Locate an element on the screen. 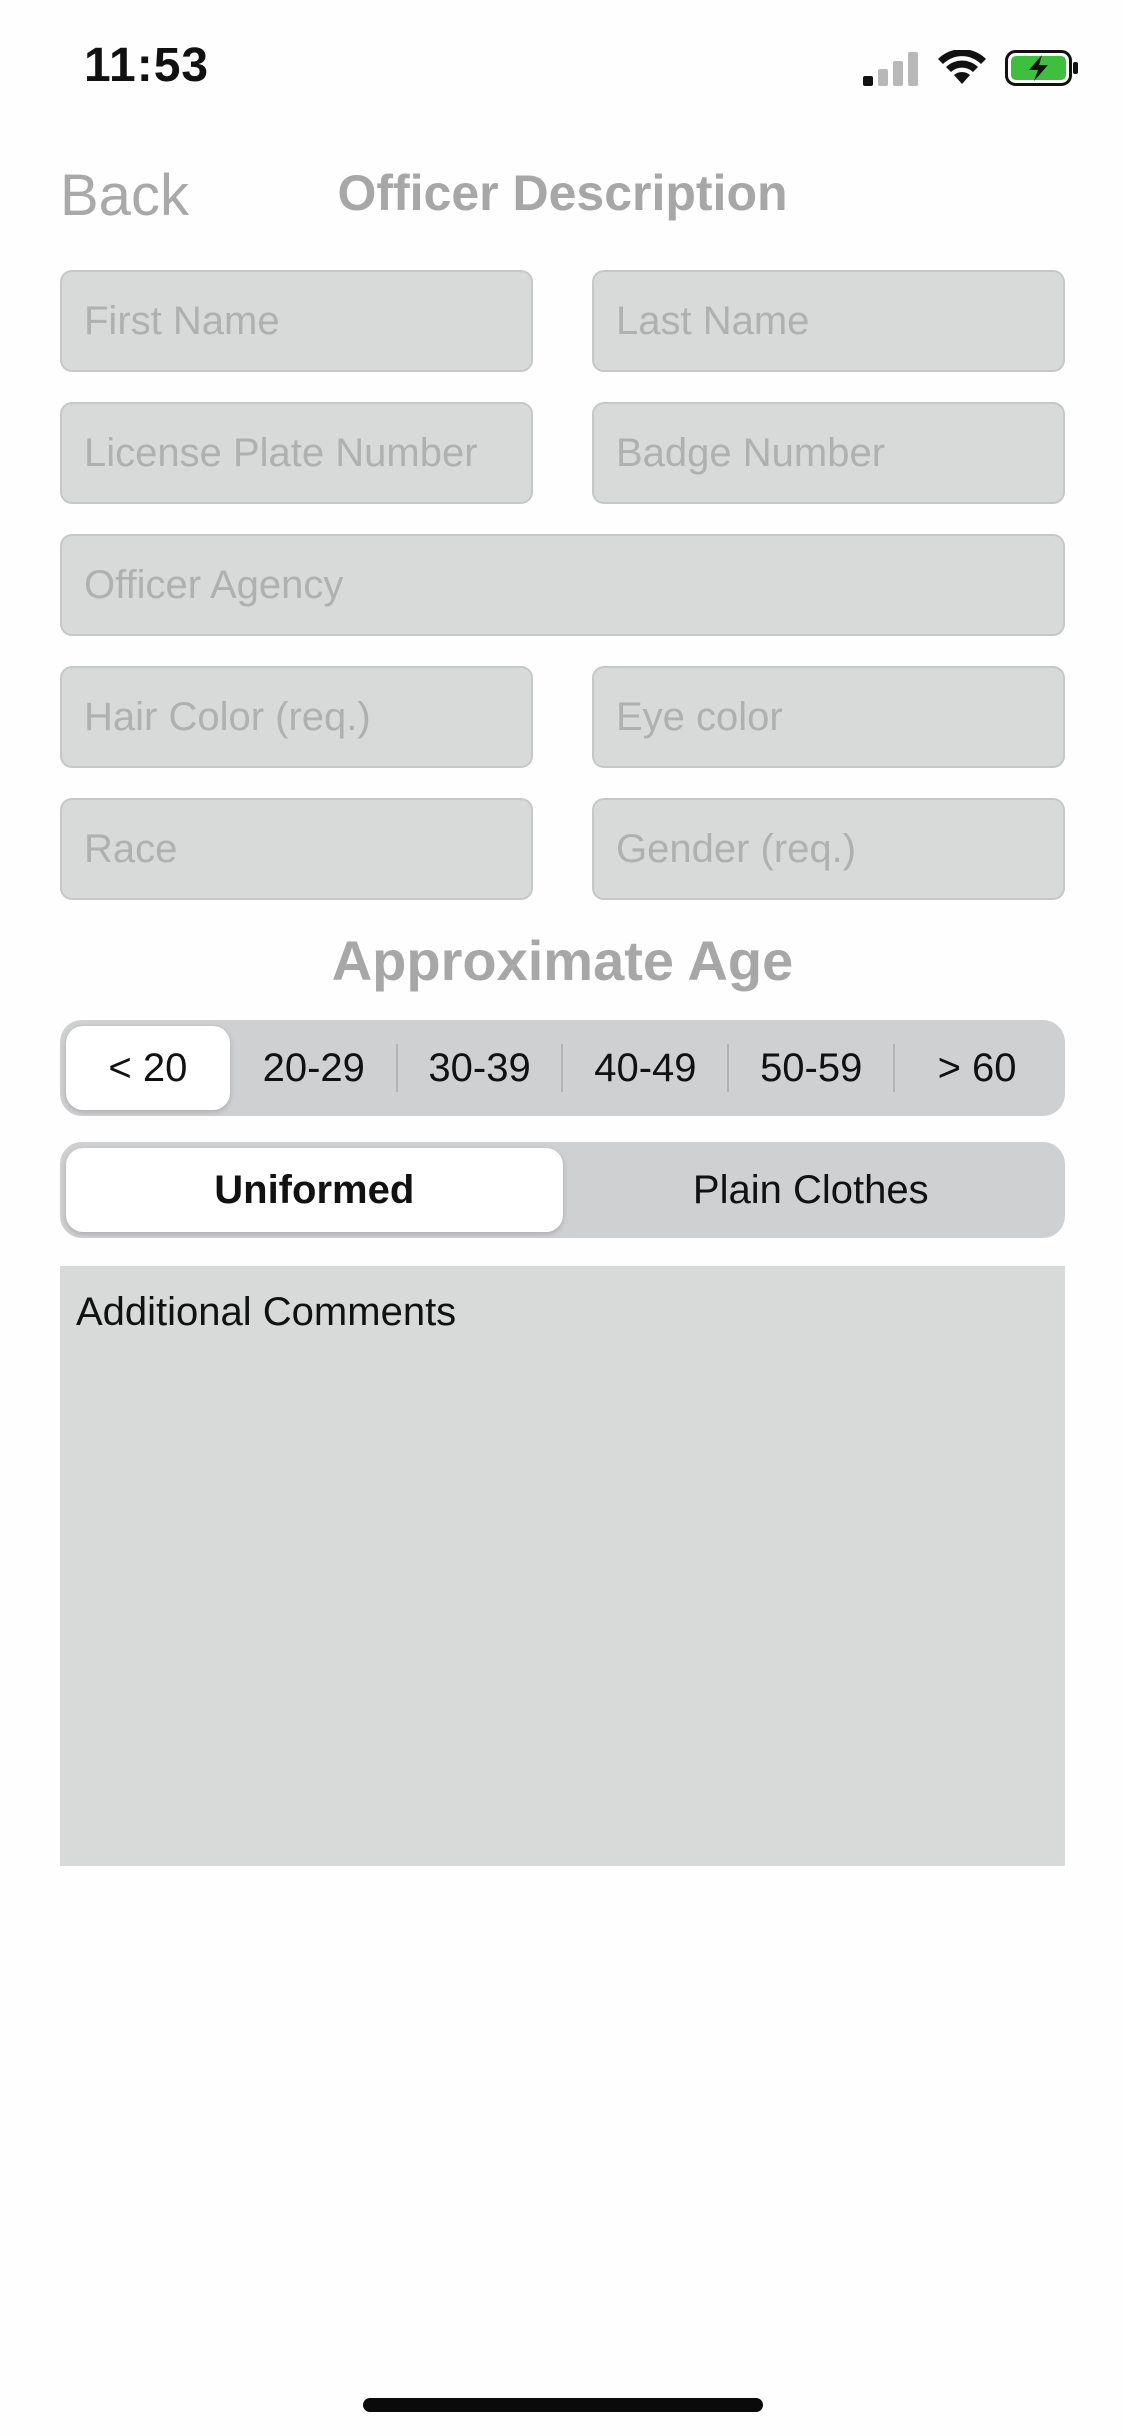 This screenshot has height=2436, width=1125. officer-agency-input is located at coordinates (562, 585).